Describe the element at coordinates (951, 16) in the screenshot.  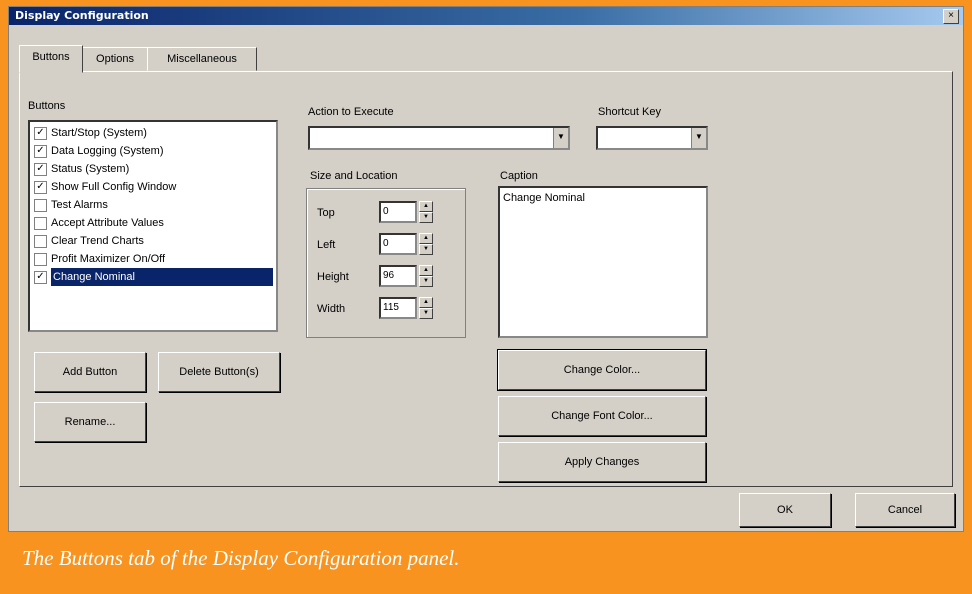
I see `close-icon: ×` at that location.